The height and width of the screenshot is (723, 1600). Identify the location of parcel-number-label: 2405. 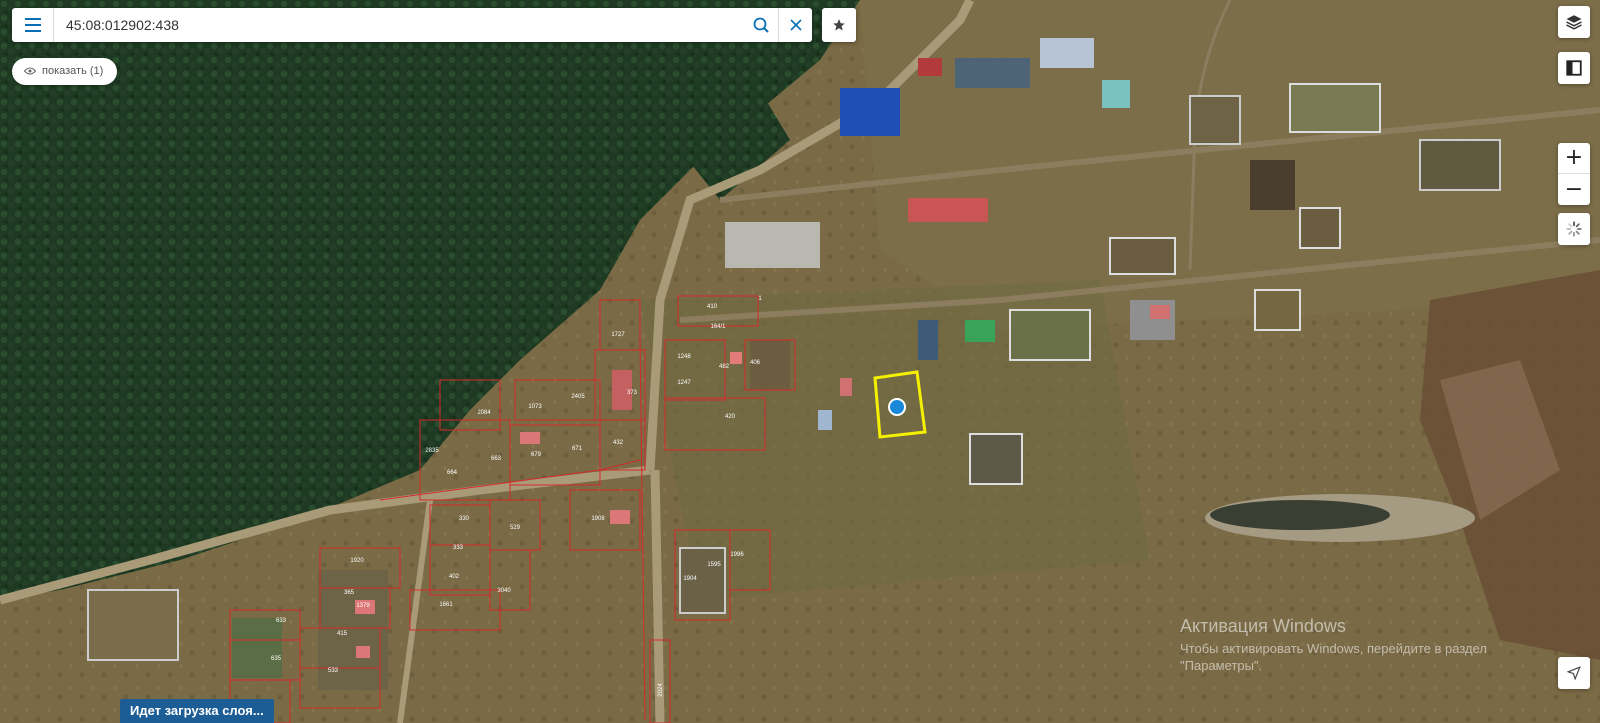
(578, 397).